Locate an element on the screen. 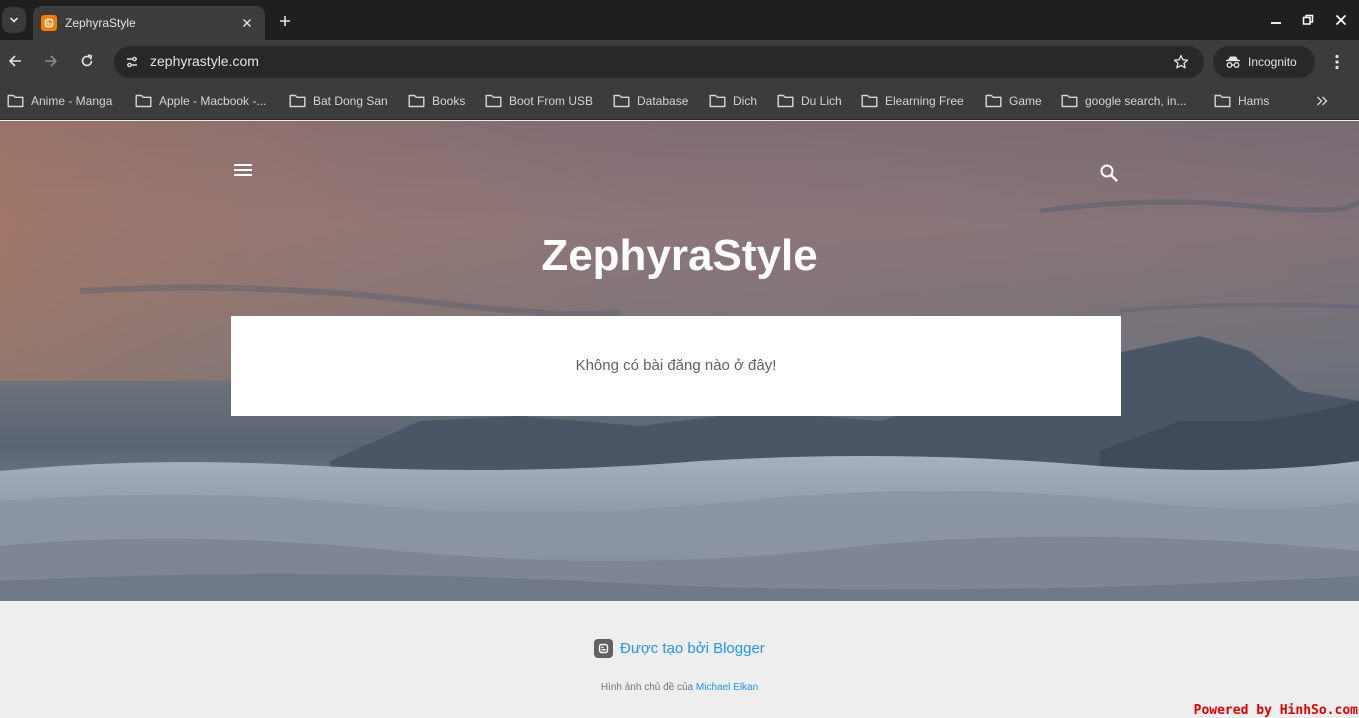 This screenshot has width=1359, height=718. search-button is located at coordinates (1109, 173).